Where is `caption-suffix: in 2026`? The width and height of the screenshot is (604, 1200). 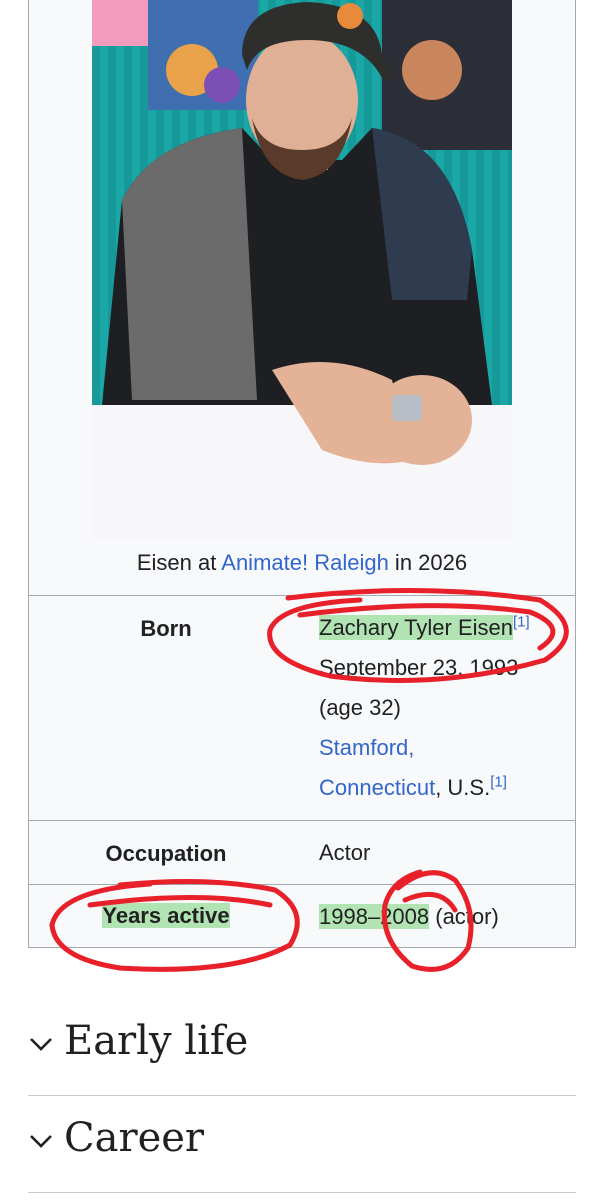 caption-suffix: in 2026 is located at coordinates (428, 562).